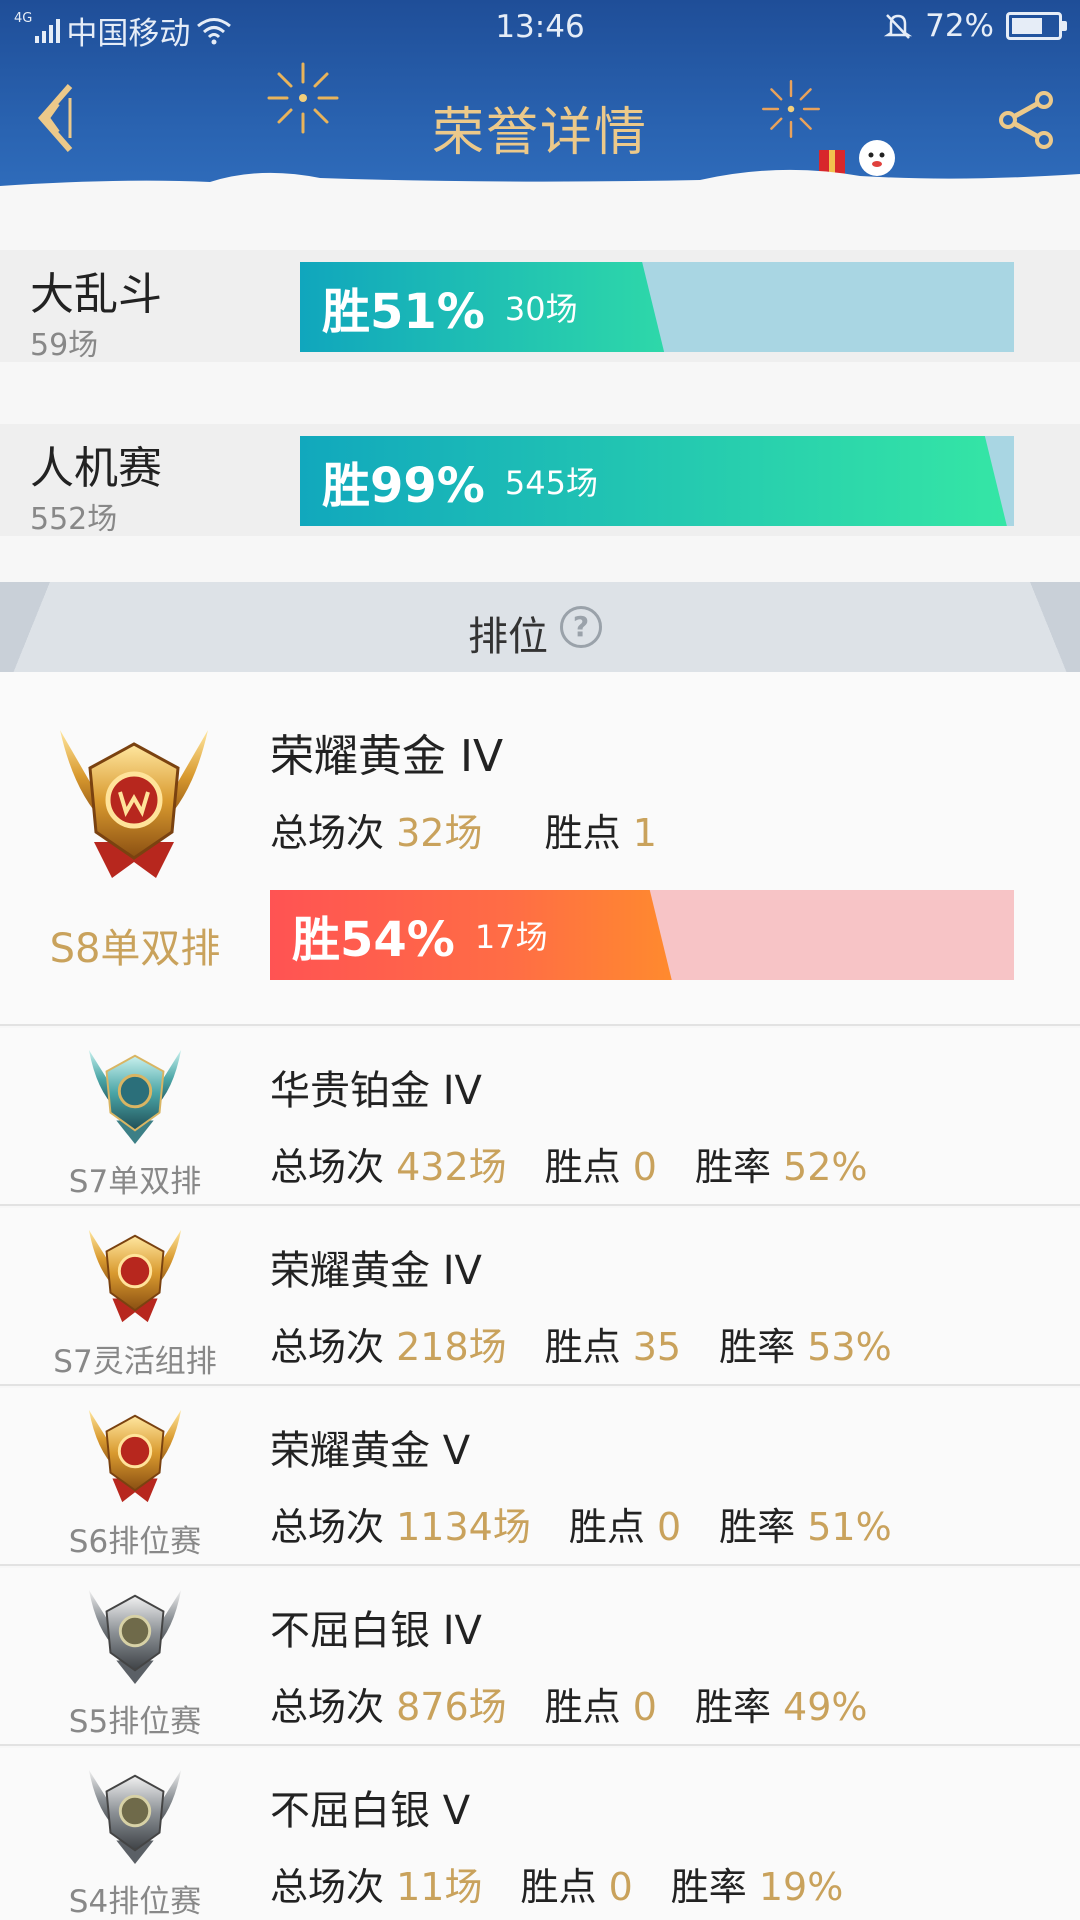 This screenshot has width=1080, height=1920. What do you see at coordinates (959, 26) in the screenshot?
I see `battery-percent: 72%` at bounding box center [959, 26].